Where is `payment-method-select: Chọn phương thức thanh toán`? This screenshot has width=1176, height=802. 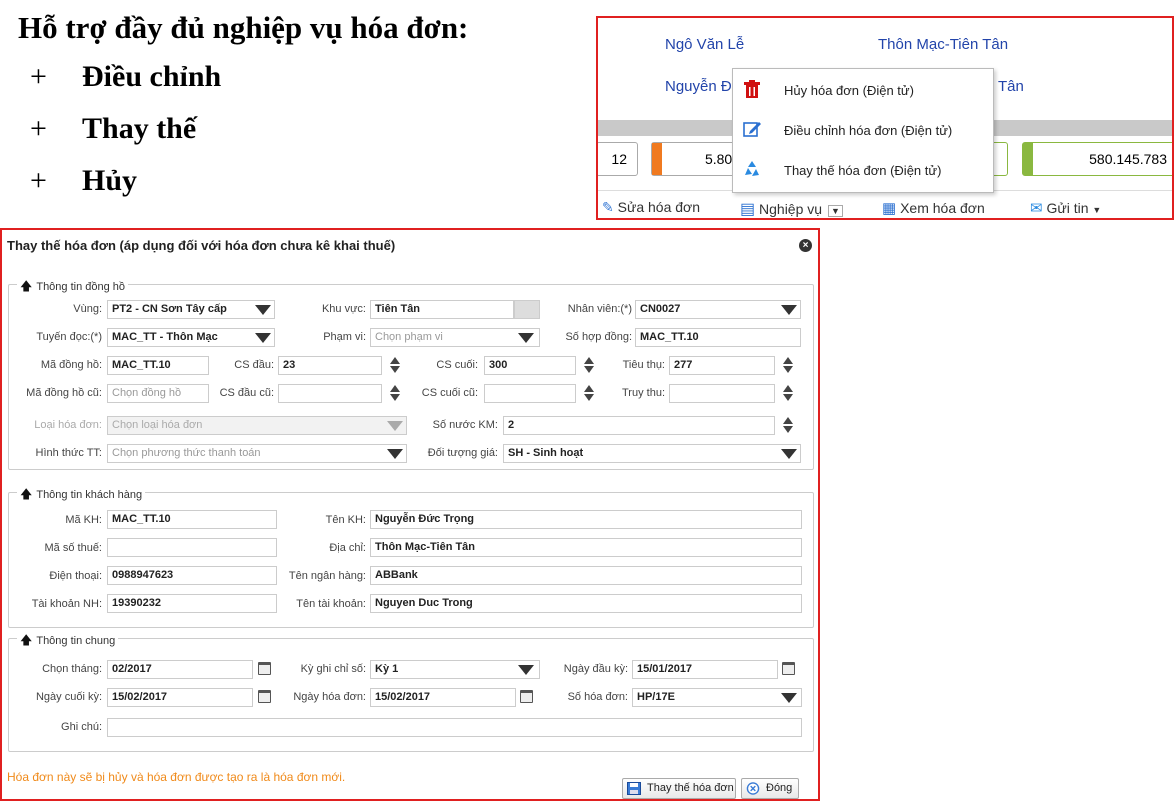 payment-method-select: Chọn phương thức thanh toán is located at coordinates (257, 453).